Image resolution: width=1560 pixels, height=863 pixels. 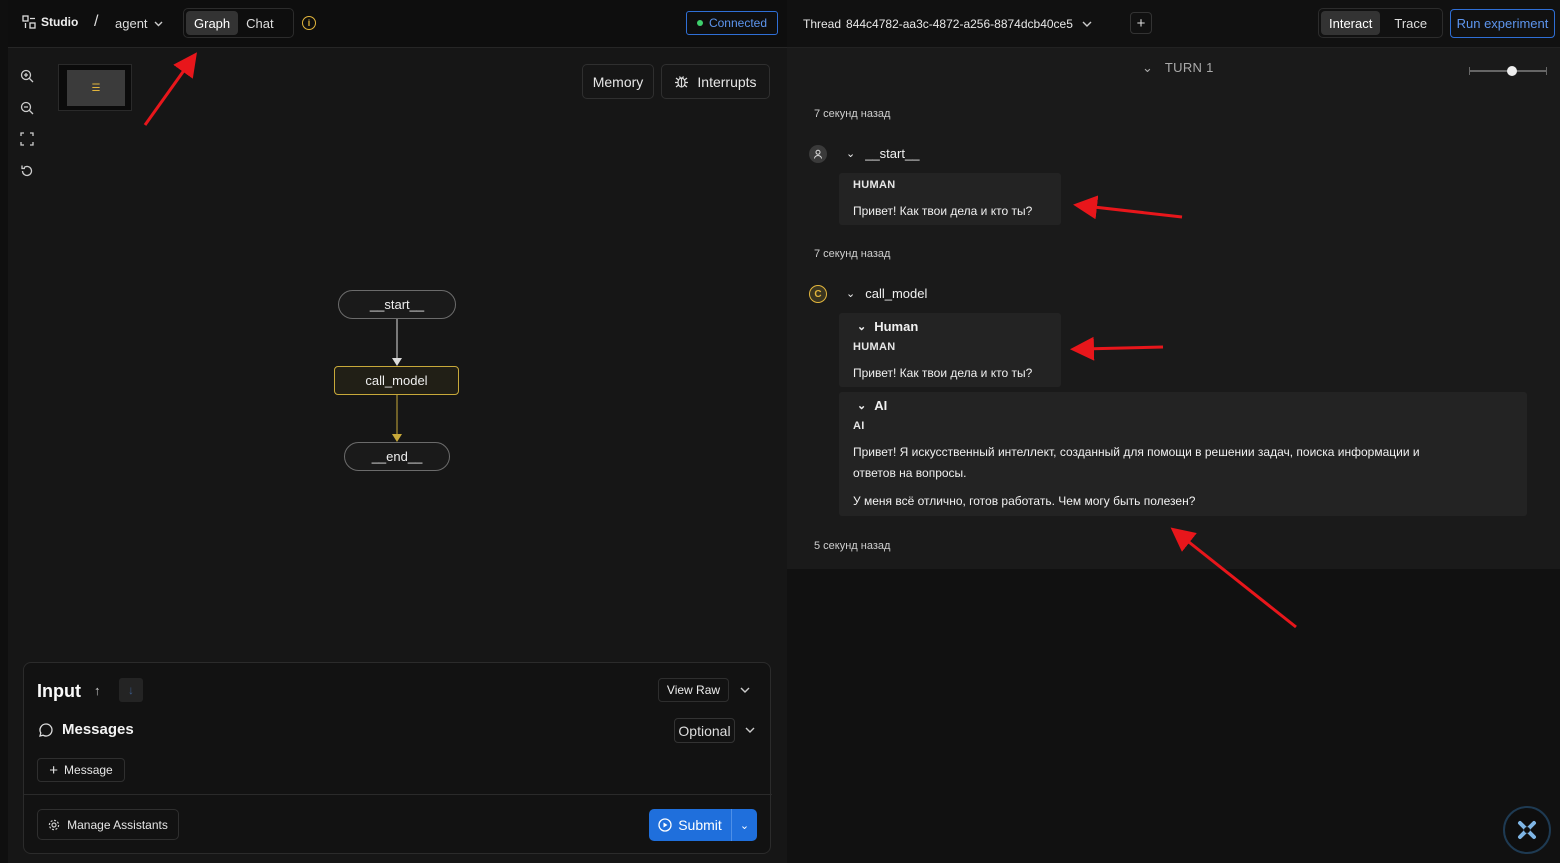 I want to click on assistant-fab-button, so click(x=1527, y=830).